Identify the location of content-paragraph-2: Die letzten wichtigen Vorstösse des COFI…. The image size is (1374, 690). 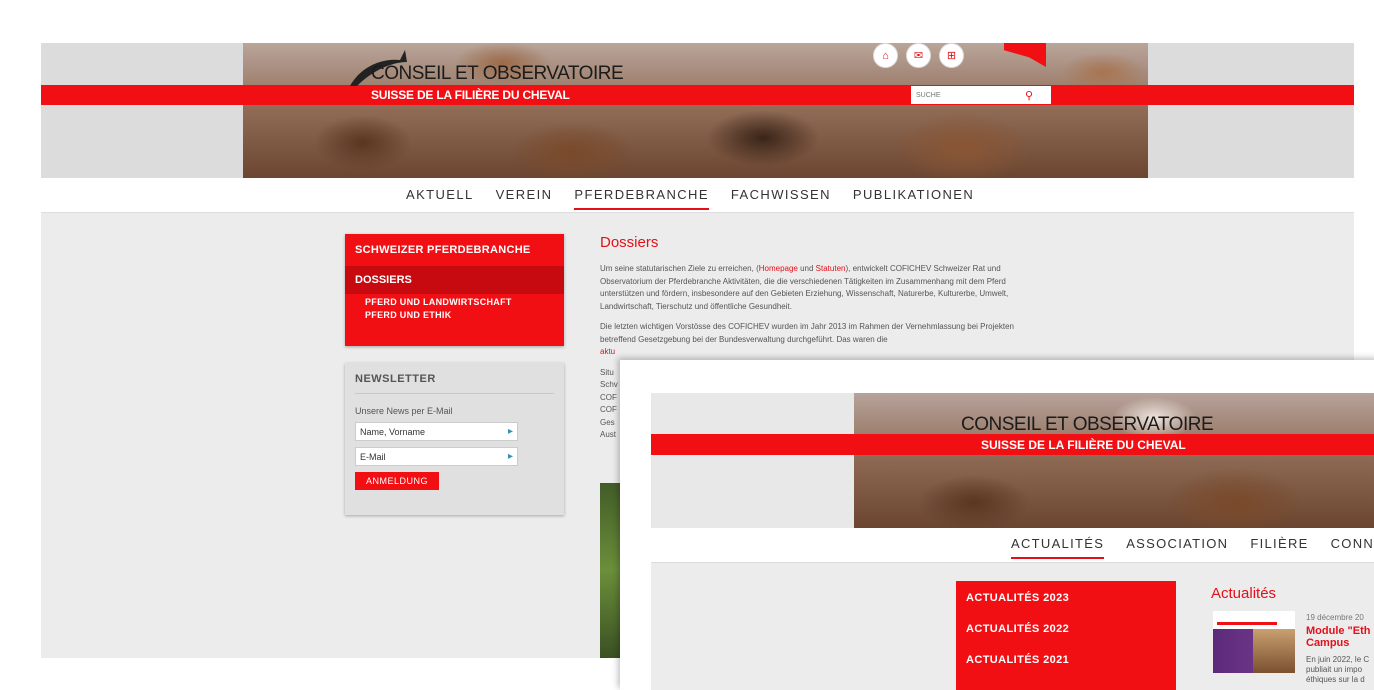
(807, 339).